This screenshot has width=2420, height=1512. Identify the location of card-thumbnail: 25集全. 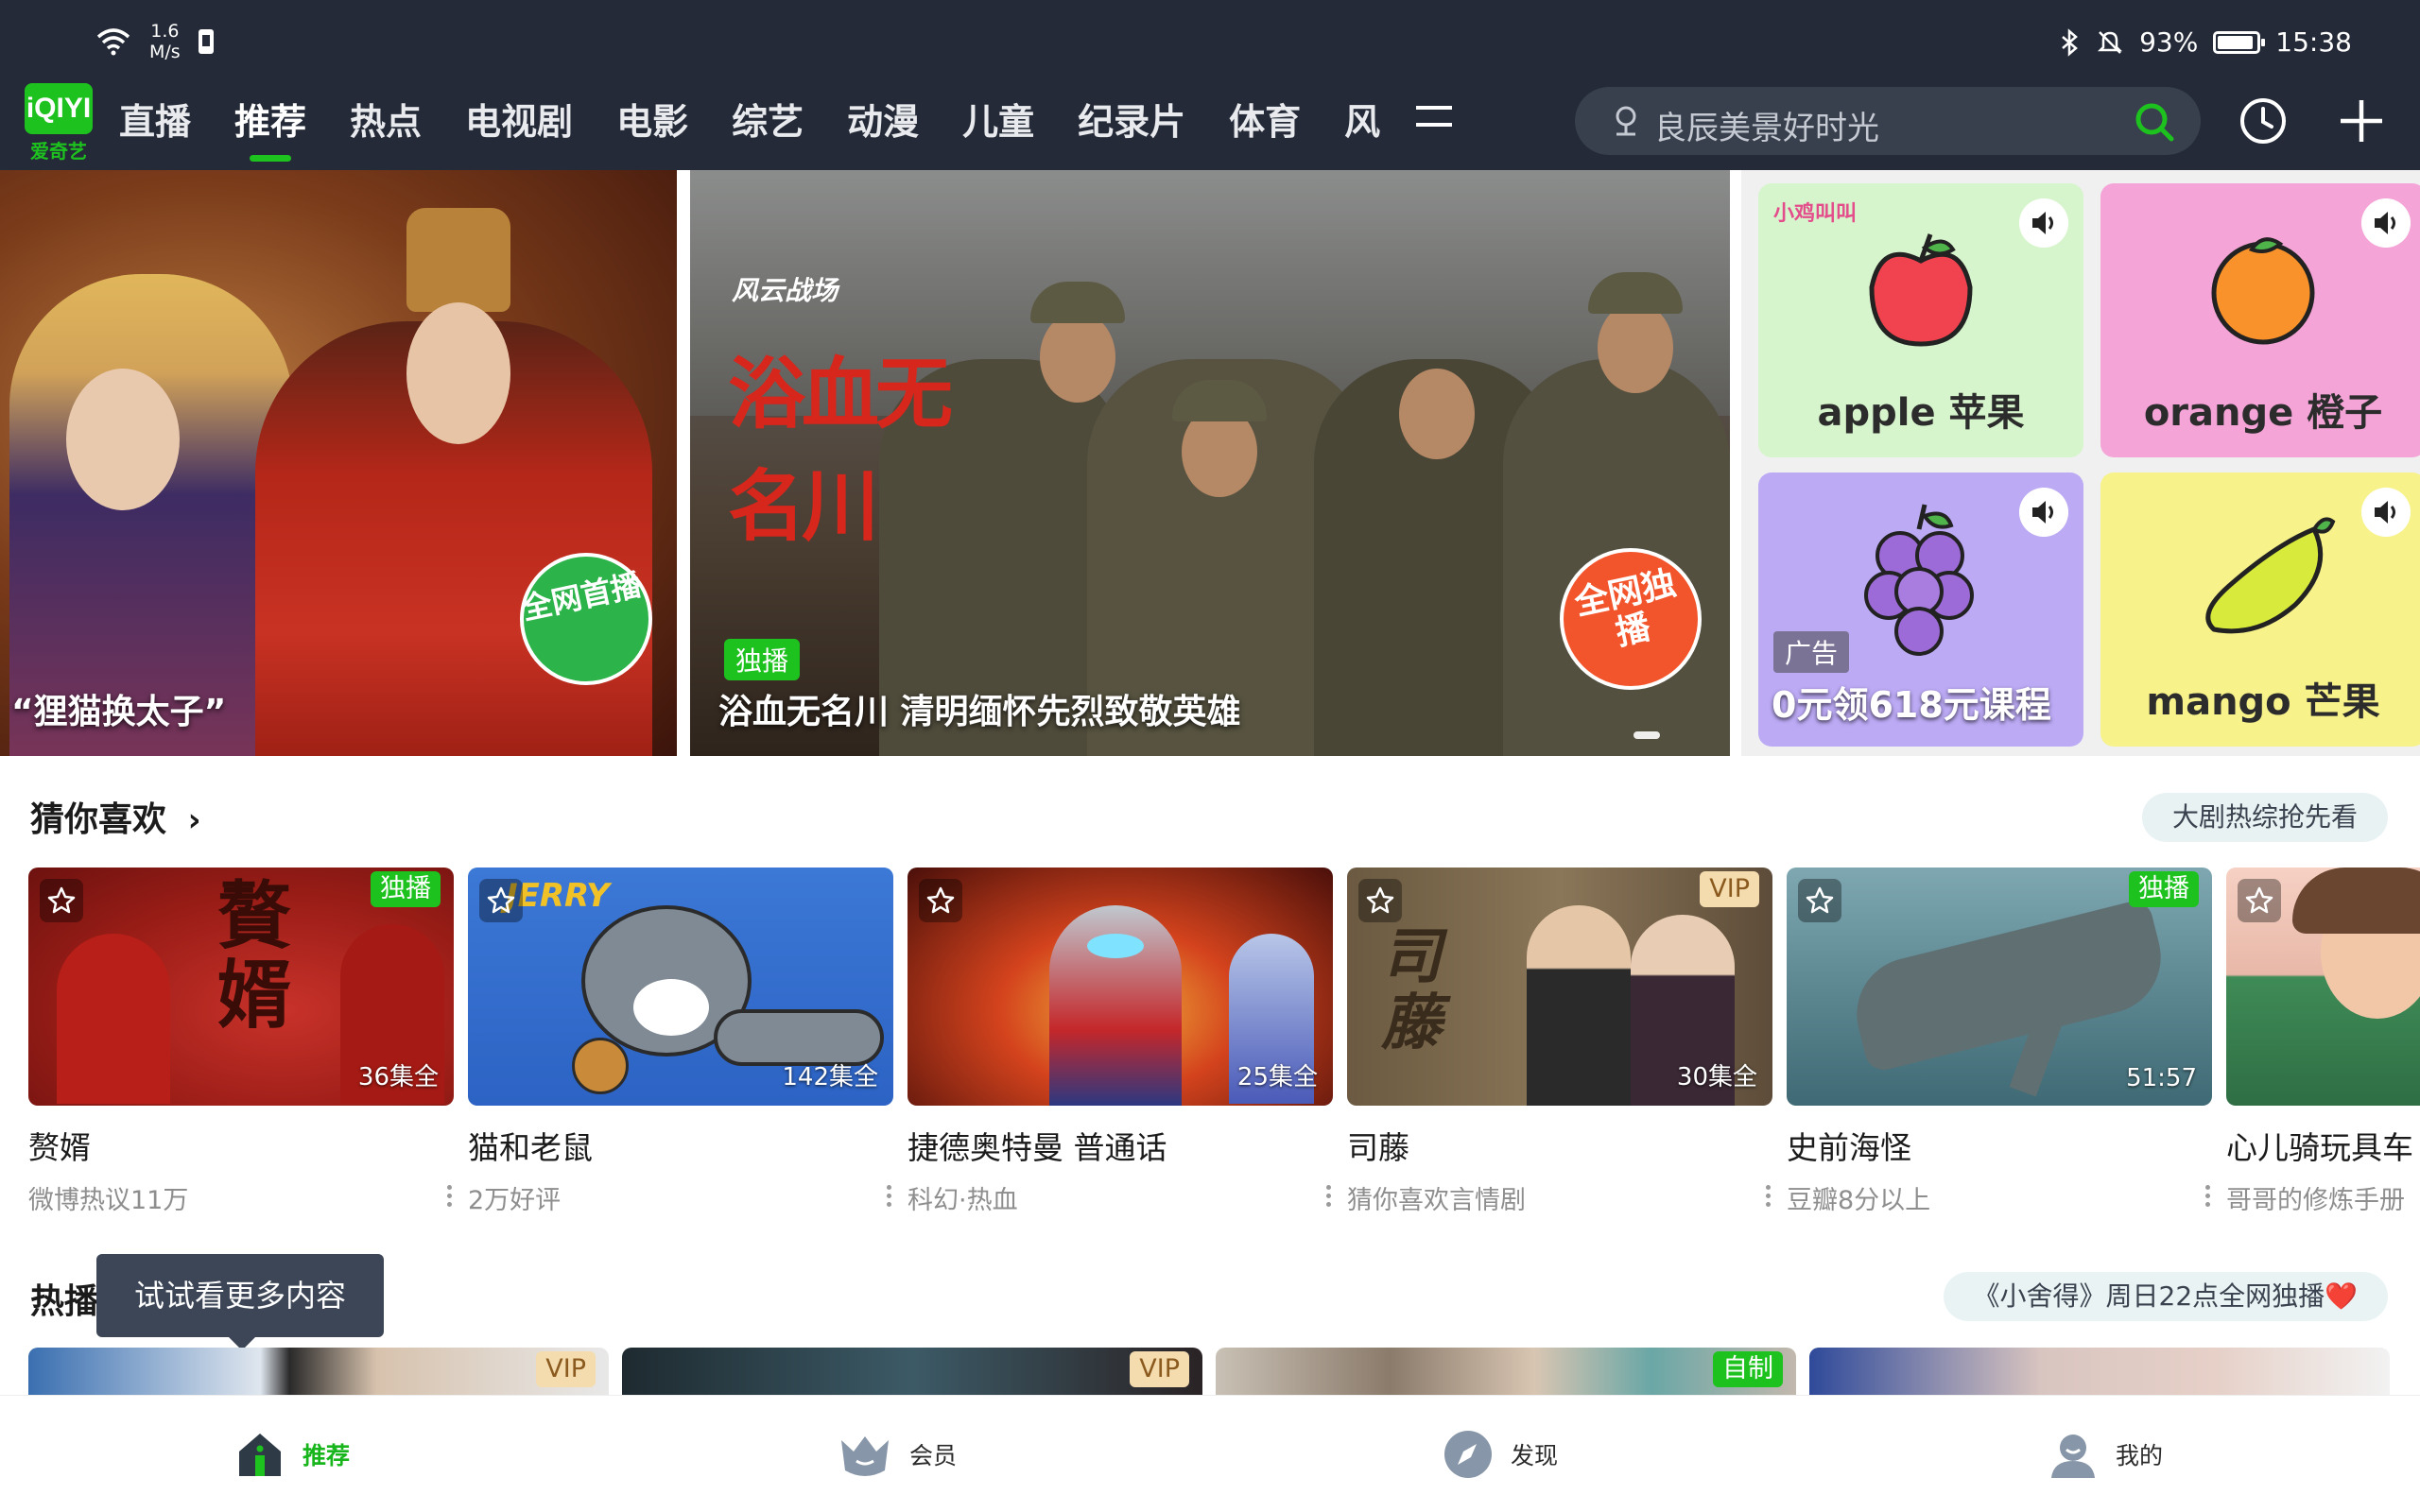
(1120, 987).